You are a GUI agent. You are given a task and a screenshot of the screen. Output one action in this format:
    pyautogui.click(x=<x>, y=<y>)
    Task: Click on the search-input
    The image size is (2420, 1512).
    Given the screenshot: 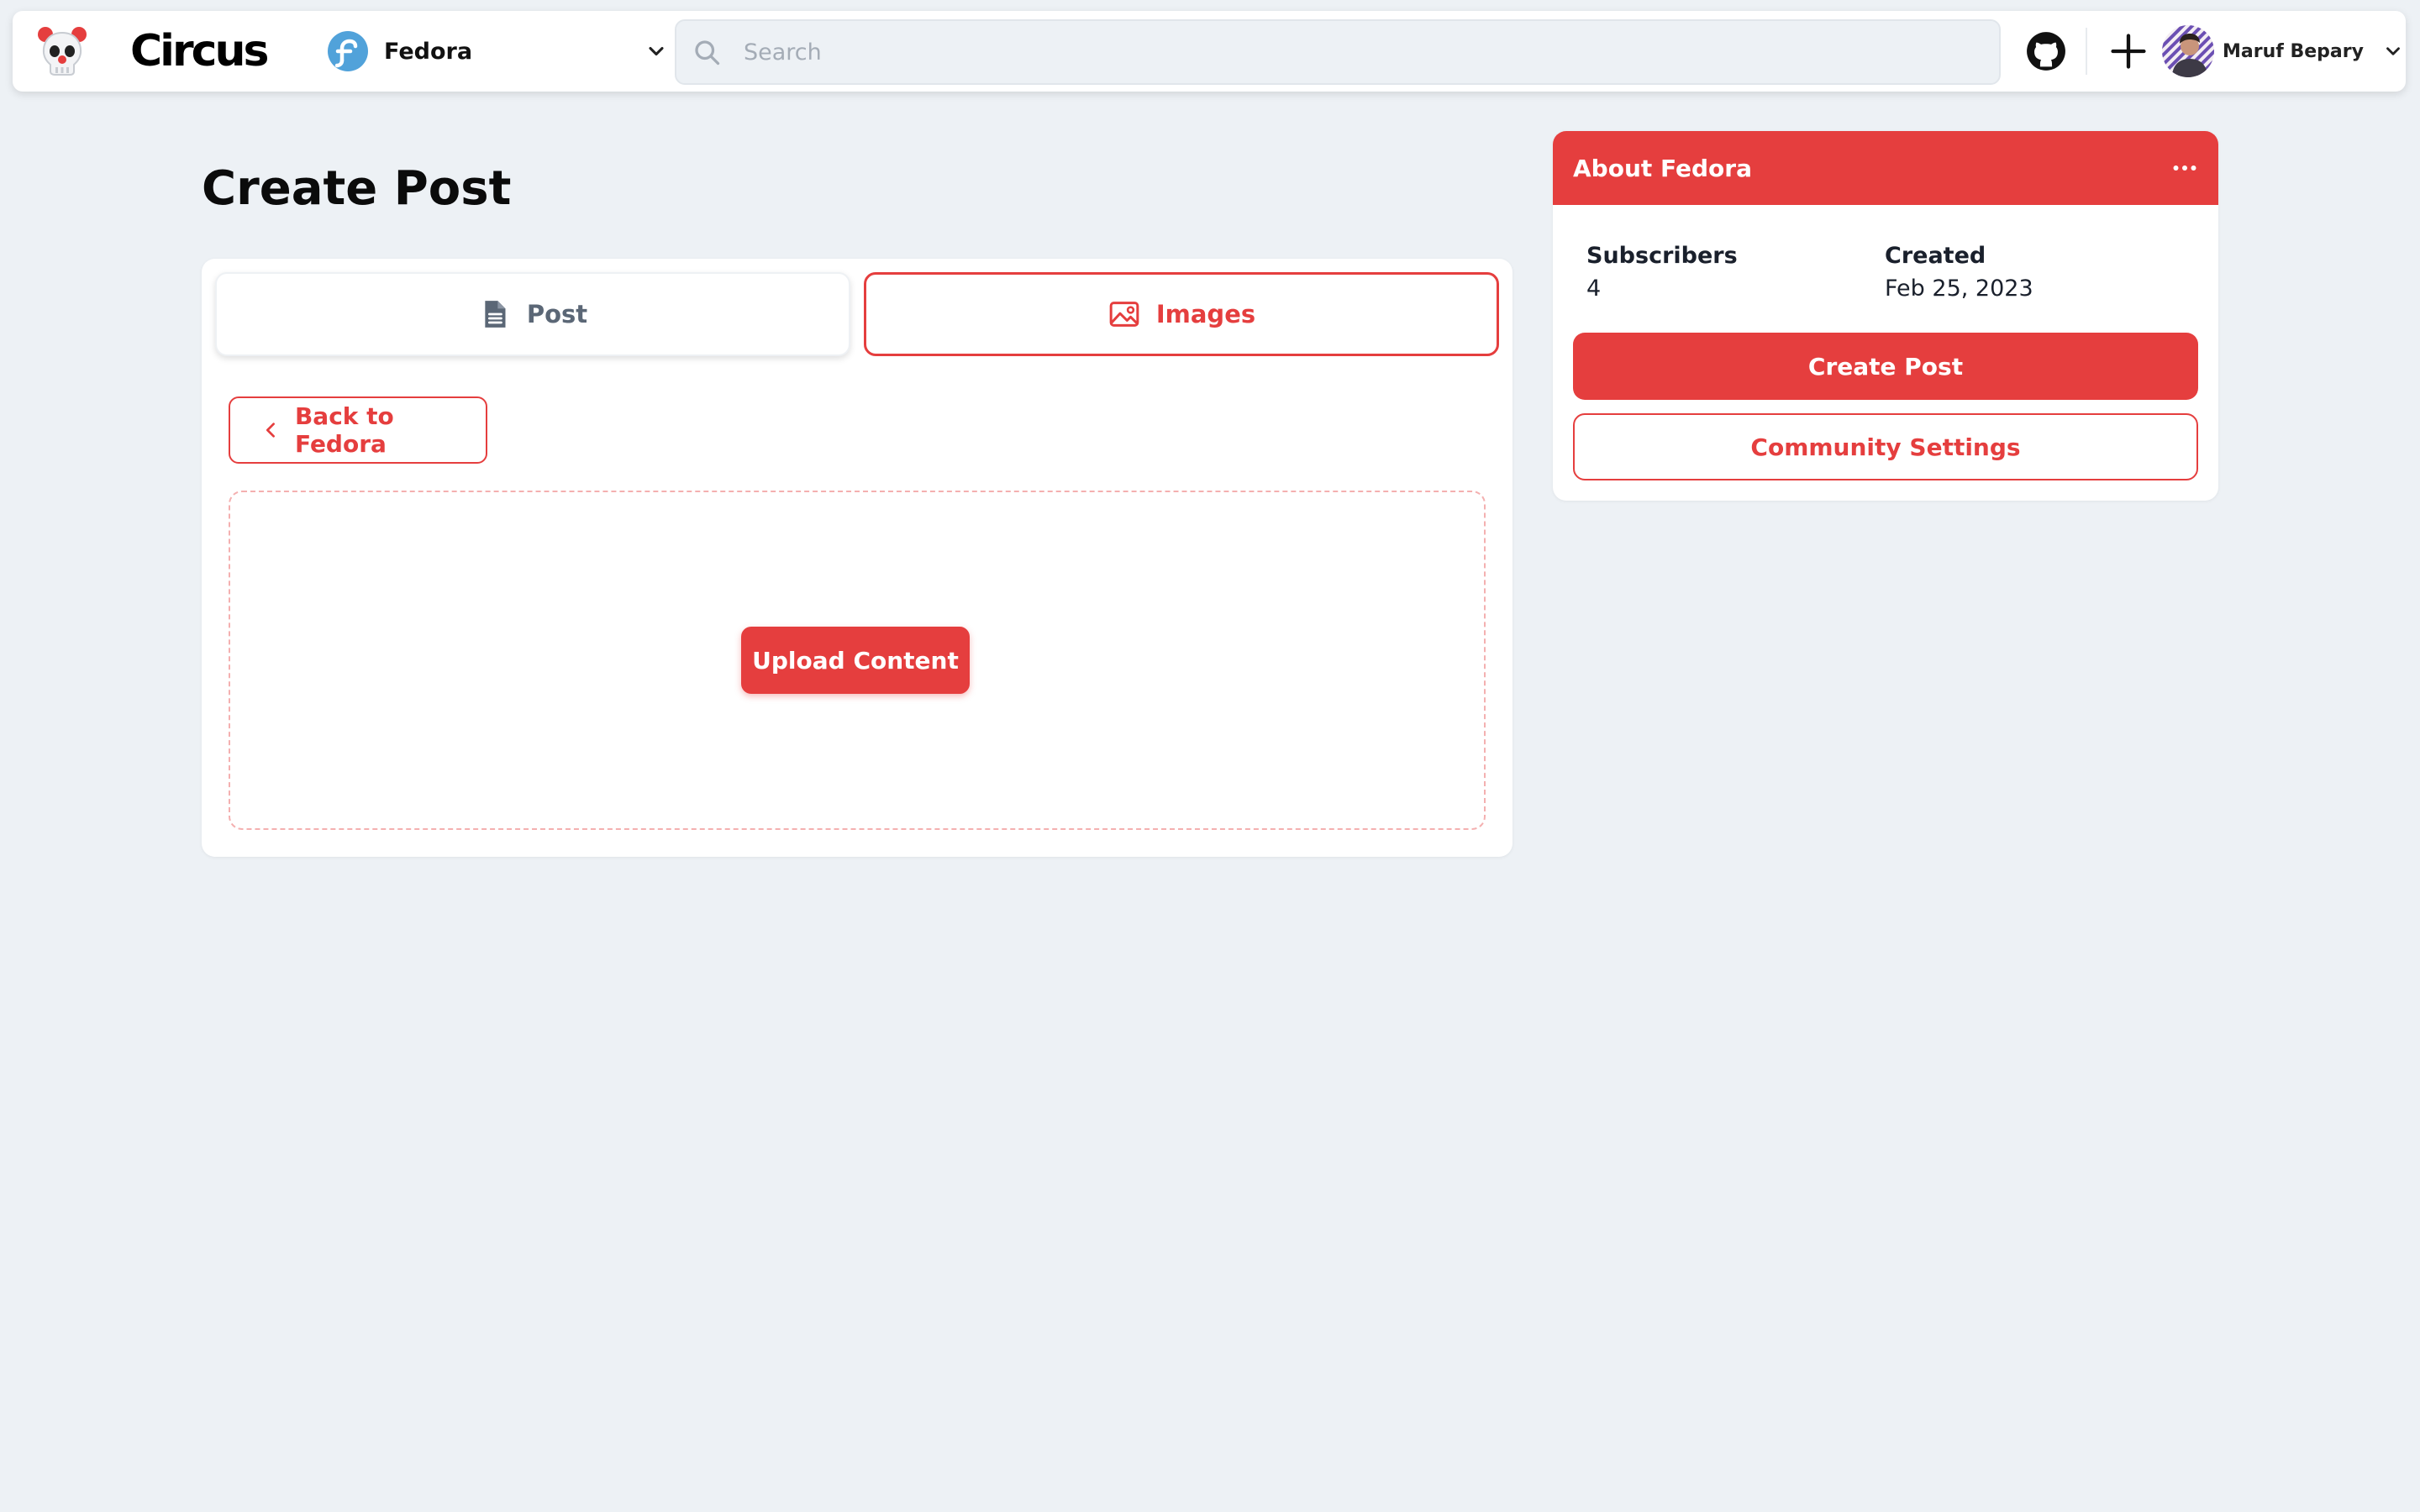 What is the action you would take?
    pyautogui.click(x=1353, y=52)
    